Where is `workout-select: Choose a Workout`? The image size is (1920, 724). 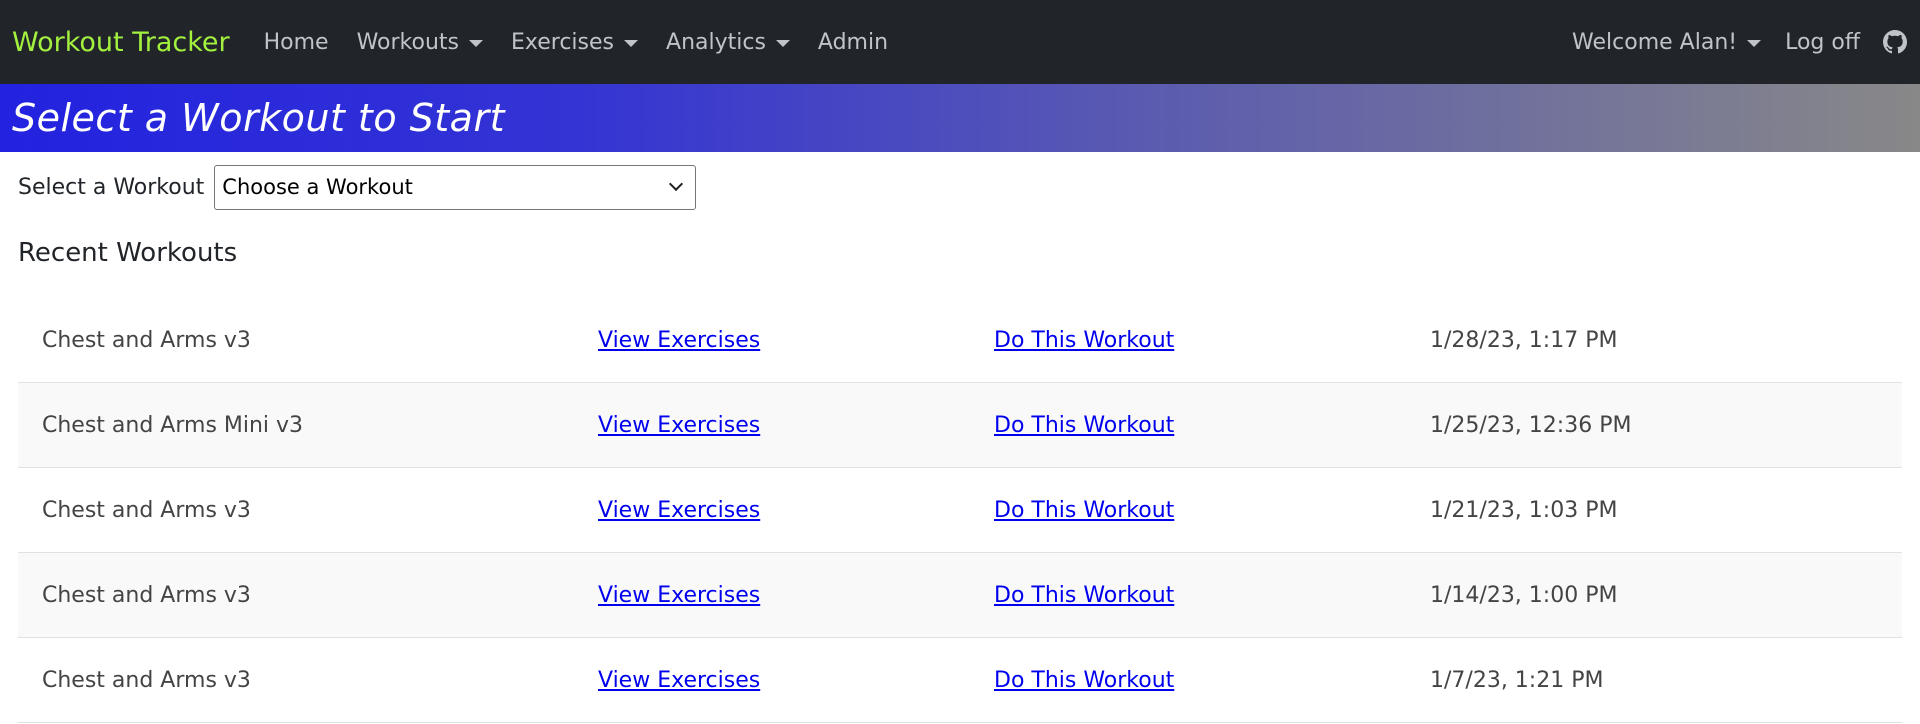
workout-select: Choose a Workout is located at coordinates (455, 187).